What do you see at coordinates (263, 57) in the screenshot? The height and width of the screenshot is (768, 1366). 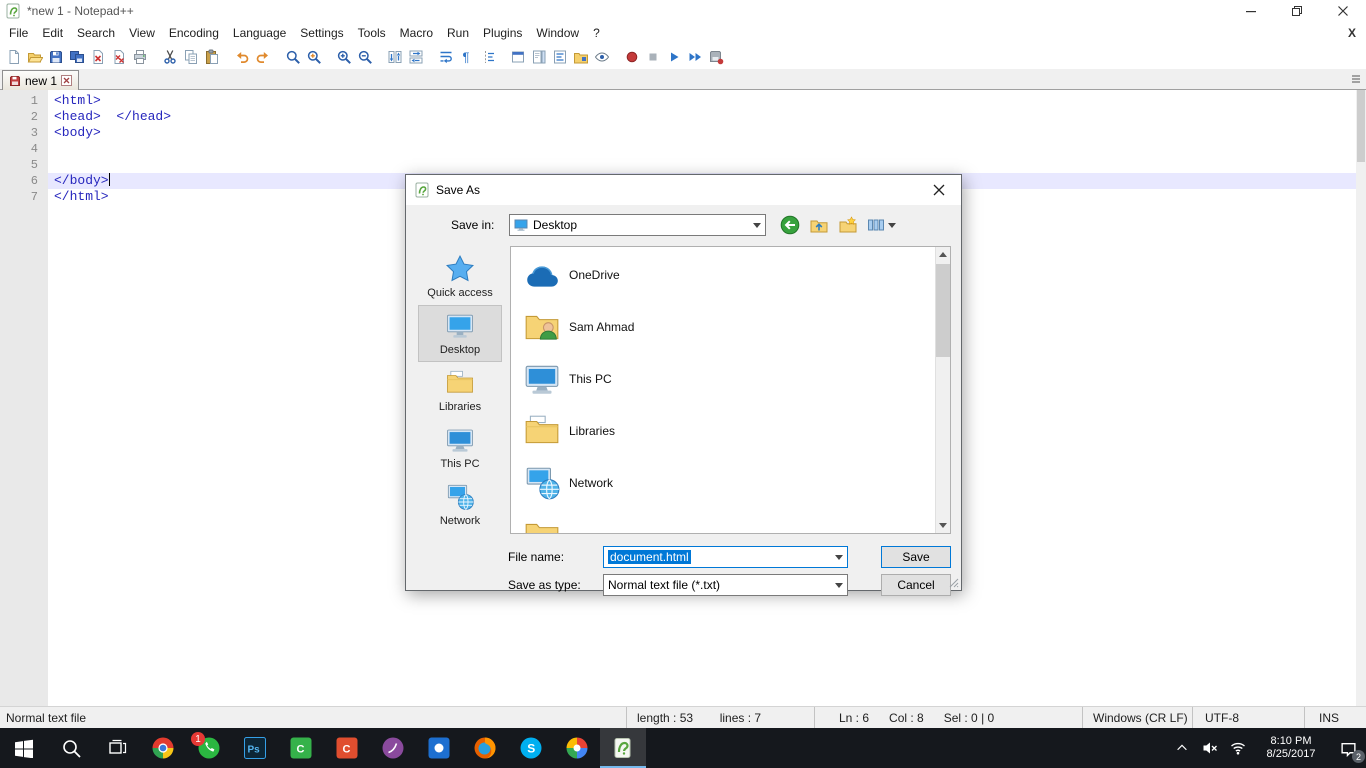 I see `redo-icon` at bounding box center [263, 57].